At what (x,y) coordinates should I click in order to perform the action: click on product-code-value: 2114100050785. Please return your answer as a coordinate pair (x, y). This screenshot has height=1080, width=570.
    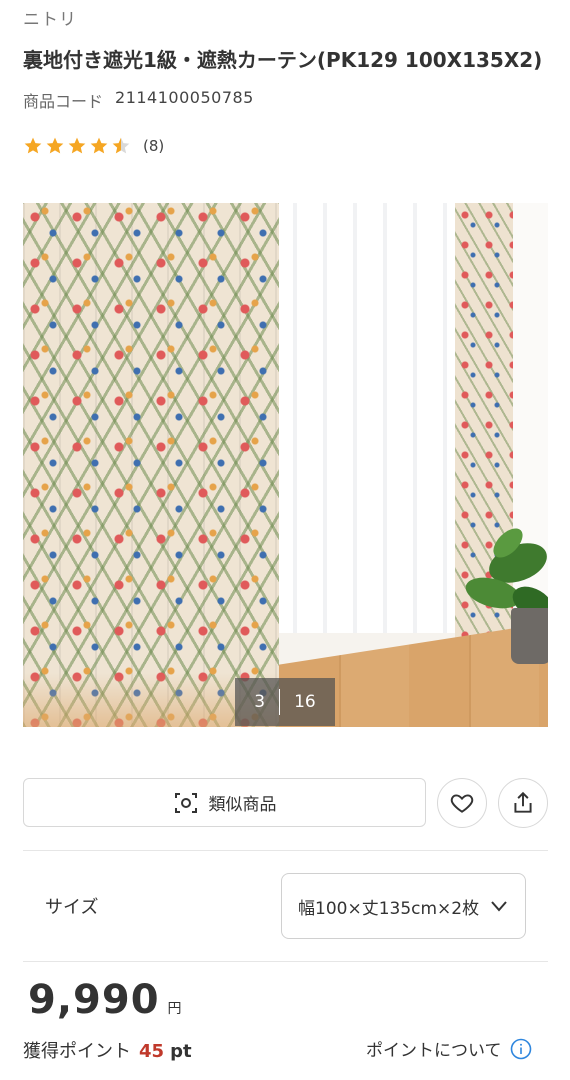
    Looking at the image, I should click on (184, 97).